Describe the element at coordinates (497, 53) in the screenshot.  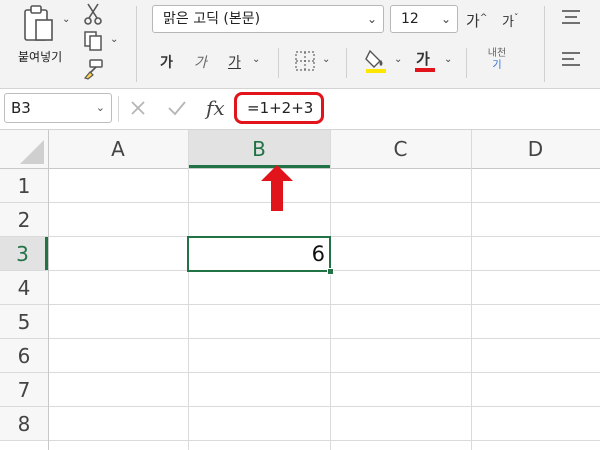
I see `phonetic-label: 내천` at that location.